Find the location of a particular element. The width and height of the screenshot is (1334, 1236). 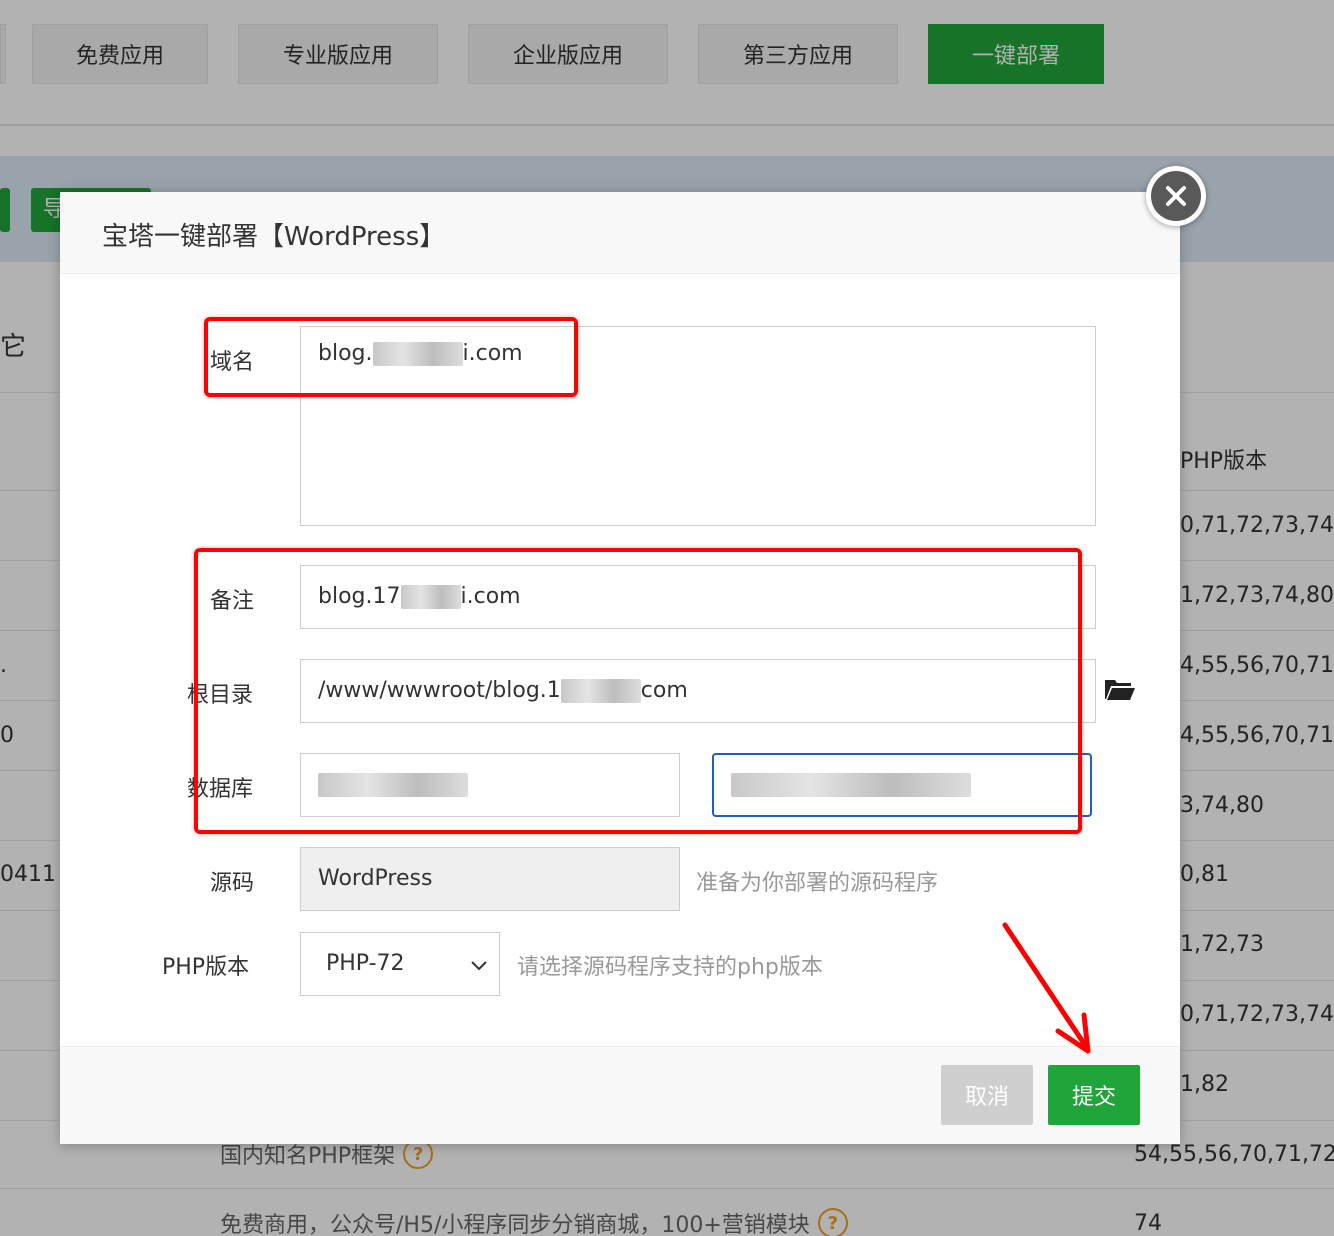

annotation-arrow-icon is located at coordinates (1046, 988).